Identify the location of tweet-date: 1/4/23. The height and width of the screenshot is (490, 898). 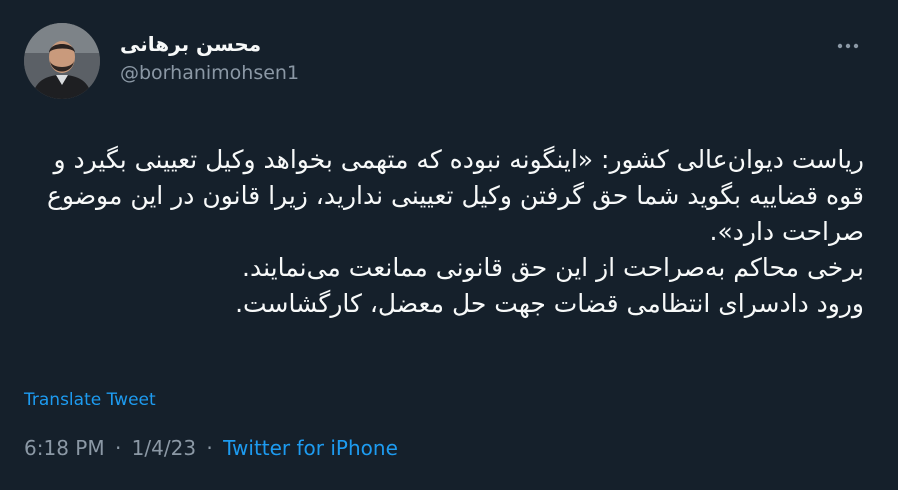
(164, 448).